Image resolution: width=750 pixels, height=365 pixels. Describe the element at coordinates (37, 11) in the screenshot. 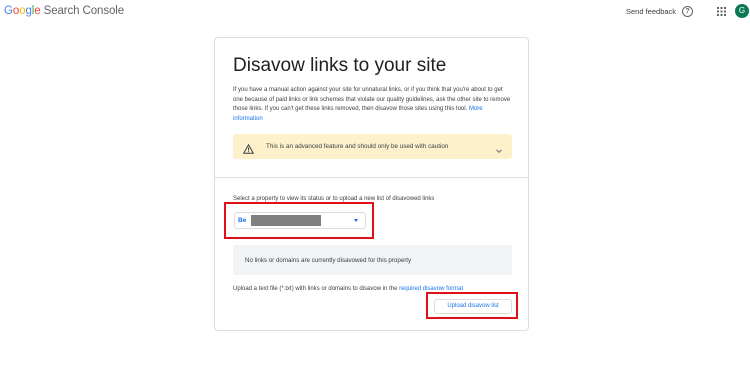

I see `logo-letter: e` at that location.